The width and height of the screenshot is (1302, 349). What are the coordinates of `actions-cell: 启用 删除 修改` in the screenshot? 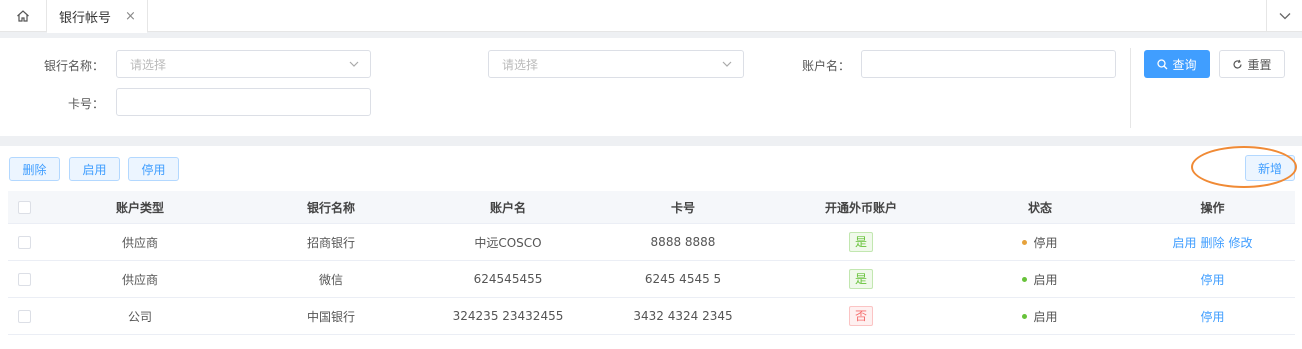 It's located at (1212, 242).